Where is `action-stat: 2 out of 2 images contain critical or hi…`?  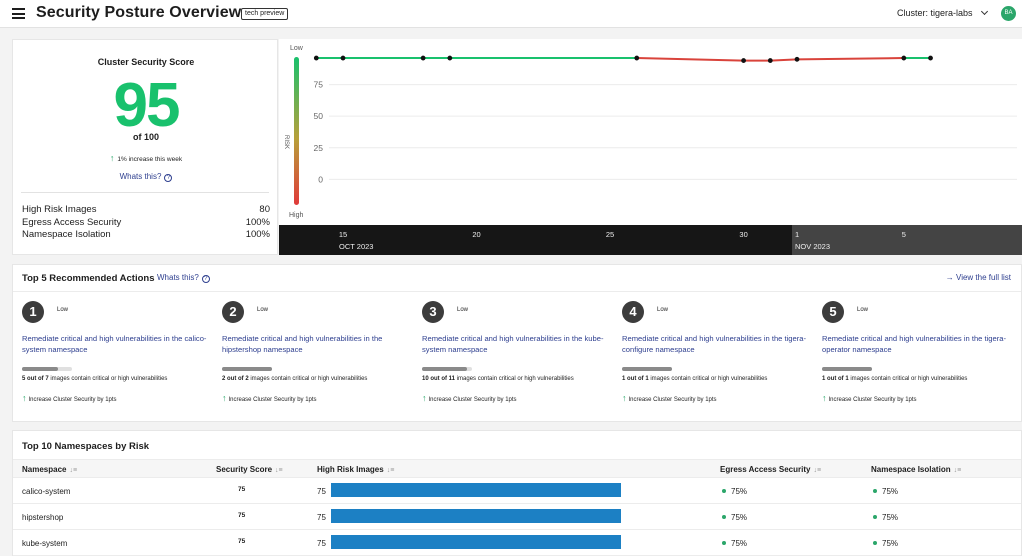
action-stat: 2 out of 2 images contain critical or hi… is located at coordinates (294, 379).